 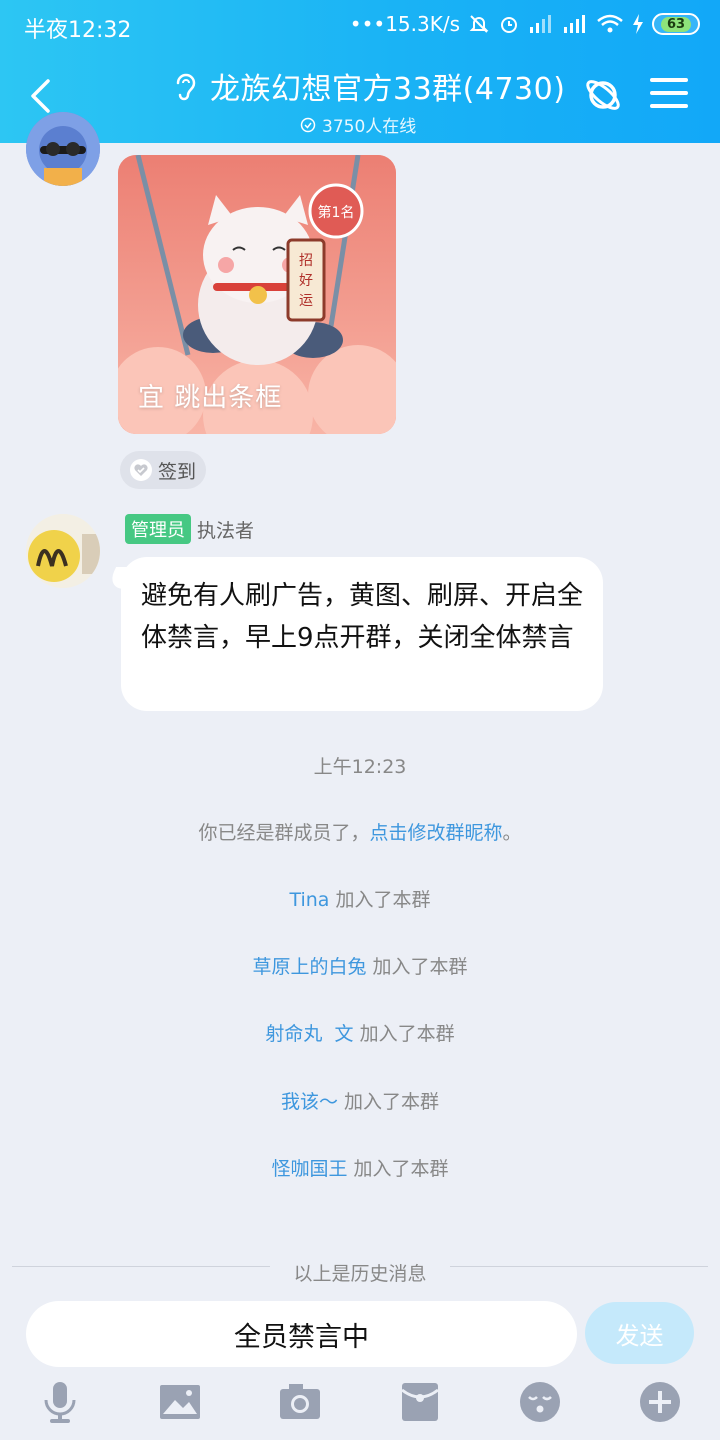 What do you see at coordinates (540, 24) in the screenshot?
I see `signal-icon` at bounding box center [540, 24].